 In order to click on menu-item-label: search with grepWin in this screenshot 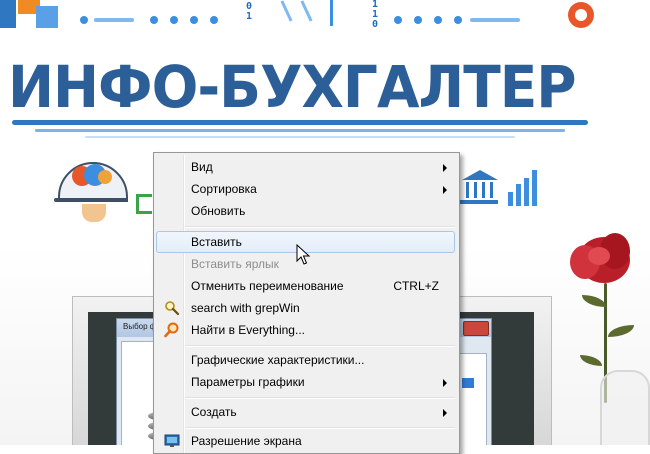, I will do `click(245, 308)`.